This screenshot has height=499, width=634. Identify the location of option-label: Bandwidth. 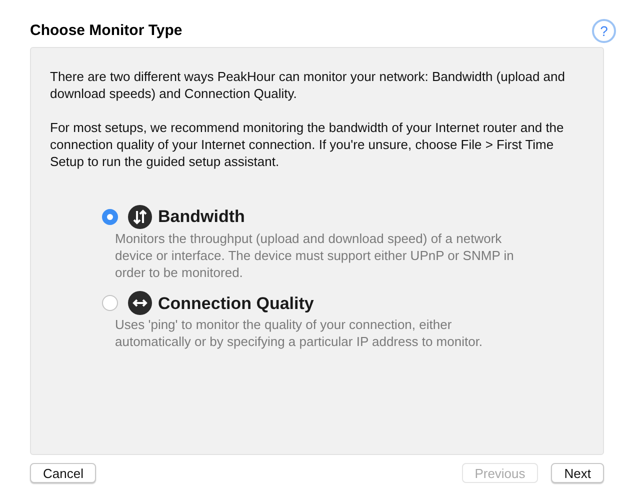
(201, 217).